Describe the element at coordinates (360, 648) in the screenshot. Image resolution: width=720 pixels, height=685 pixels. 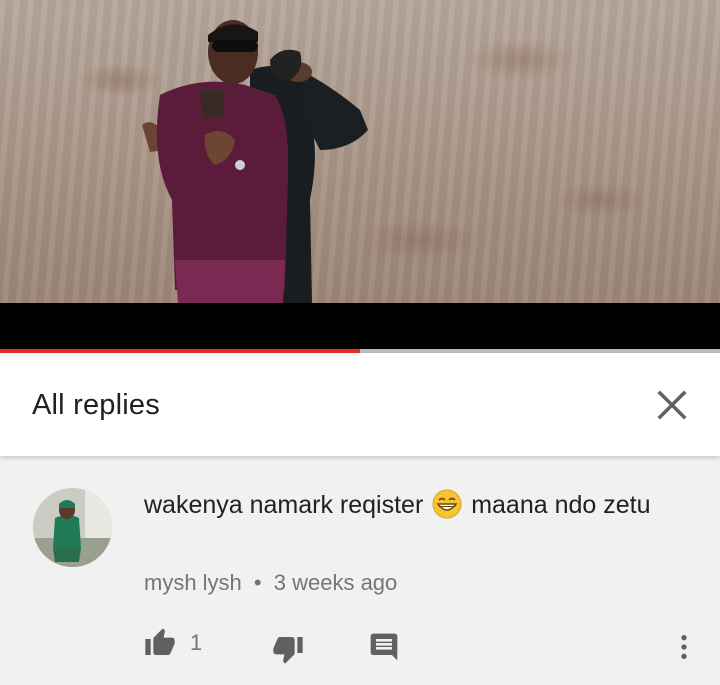
I see `comment-actions: 1` at that location.